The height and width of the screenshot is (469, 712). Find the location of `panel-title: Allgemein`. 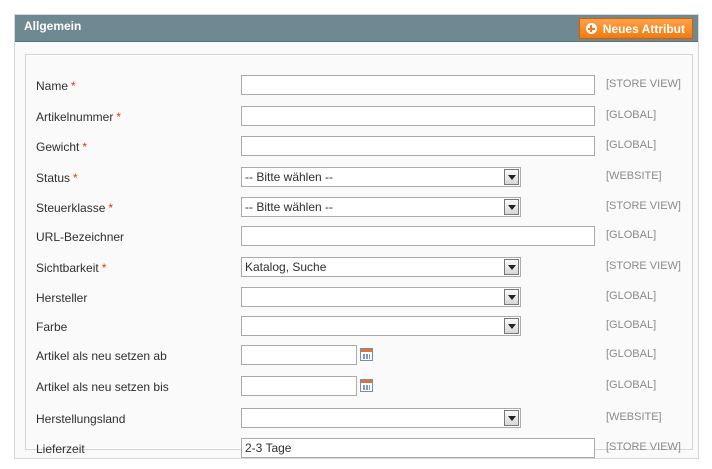

panel-title: Allgemein is located at coordinates (53, 26).